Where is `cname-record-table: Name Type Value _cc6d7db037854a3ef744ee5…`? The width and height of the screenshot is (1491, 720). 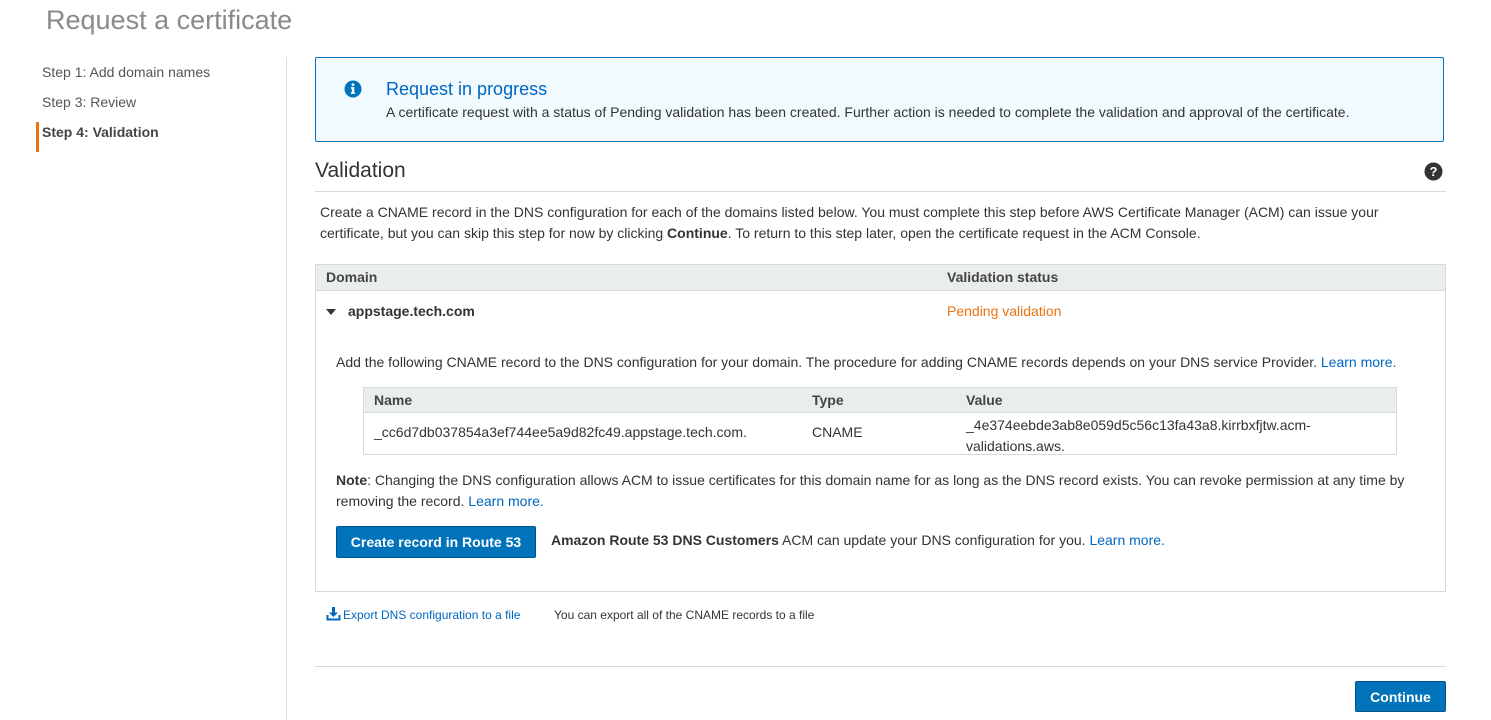
cname-record-table: Name Type Value _cc6d7db037854a3ef744ee5… is located at coordinates (880, 421).